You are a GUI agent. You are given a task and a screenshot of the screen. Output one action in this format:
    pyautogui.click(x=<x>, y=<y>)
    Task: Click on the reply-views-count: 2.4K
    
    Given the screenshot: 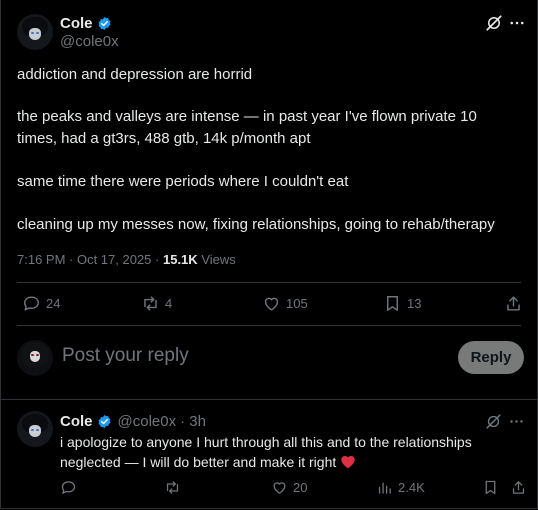 What is the action you would take?
    pyautogui.click(x=411, y=487)
    